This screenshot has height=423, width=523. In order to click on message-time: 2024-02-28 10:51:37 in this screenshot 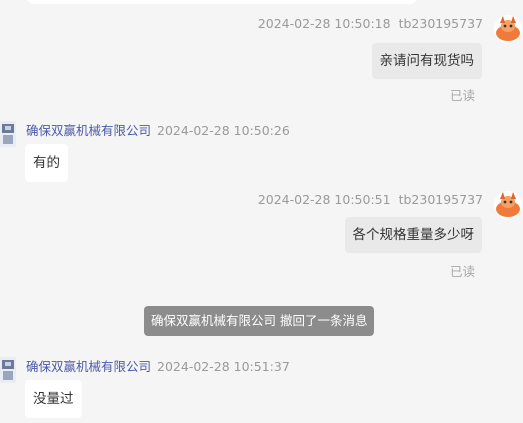, I will do `click(223, 366)`.